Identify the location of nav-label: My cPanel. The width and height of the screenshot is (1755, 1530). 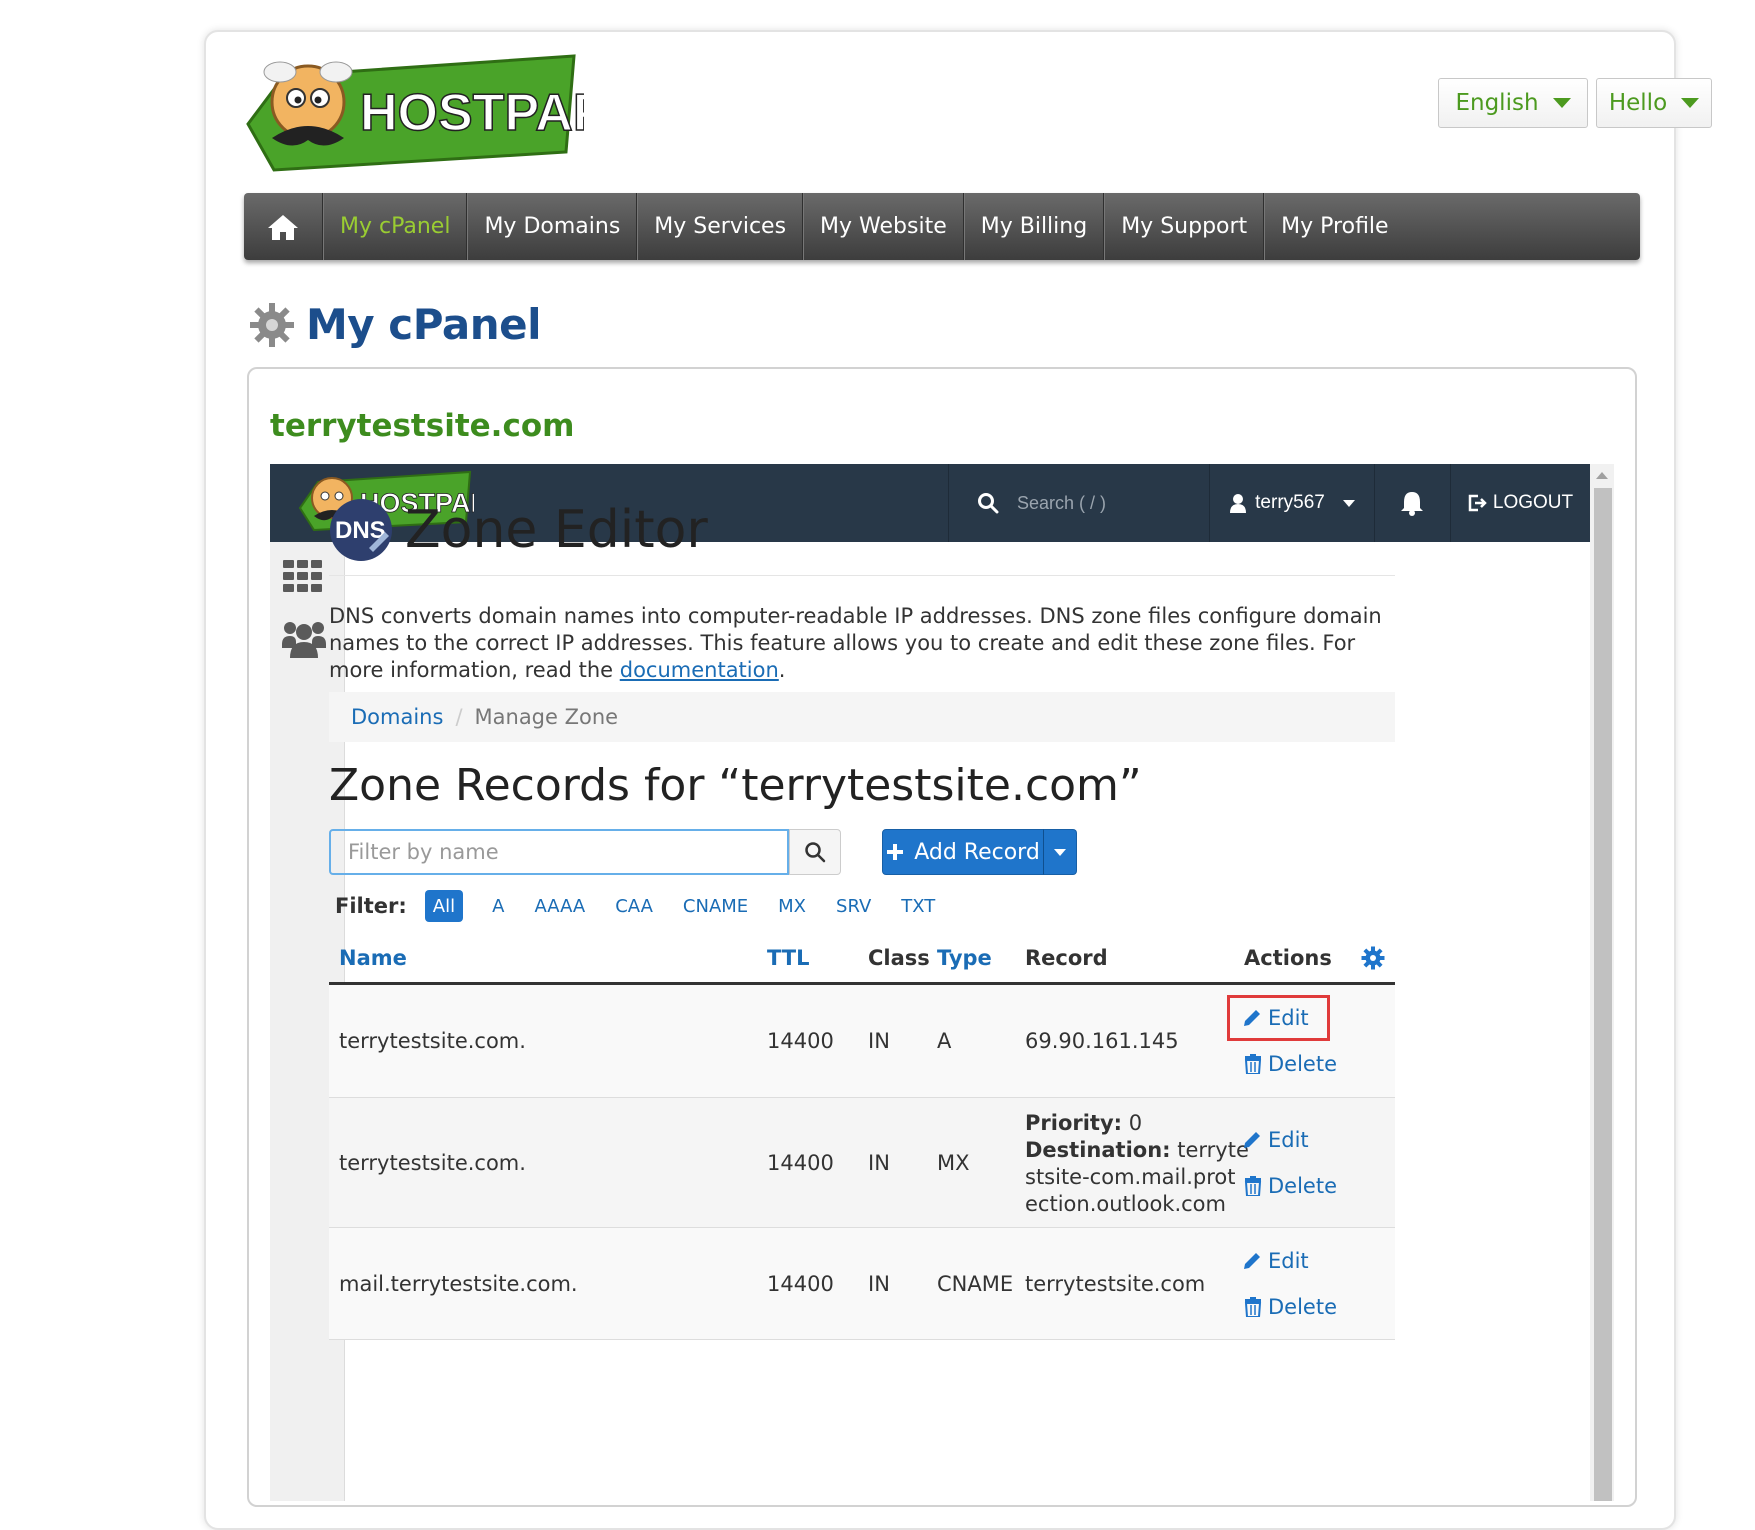
(395, 226).